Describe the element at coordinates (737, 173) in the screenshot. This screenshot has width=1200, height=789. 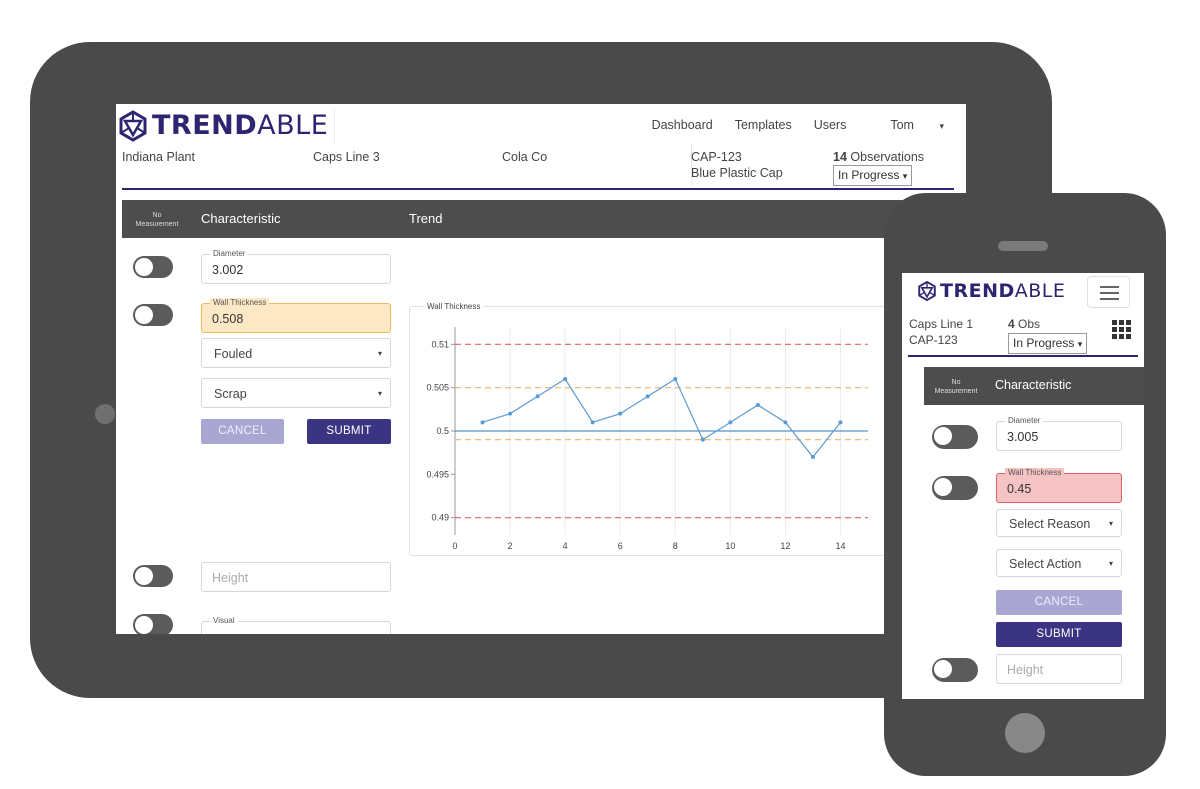
I see `part-name: Blue Plastic Cap` at that location.